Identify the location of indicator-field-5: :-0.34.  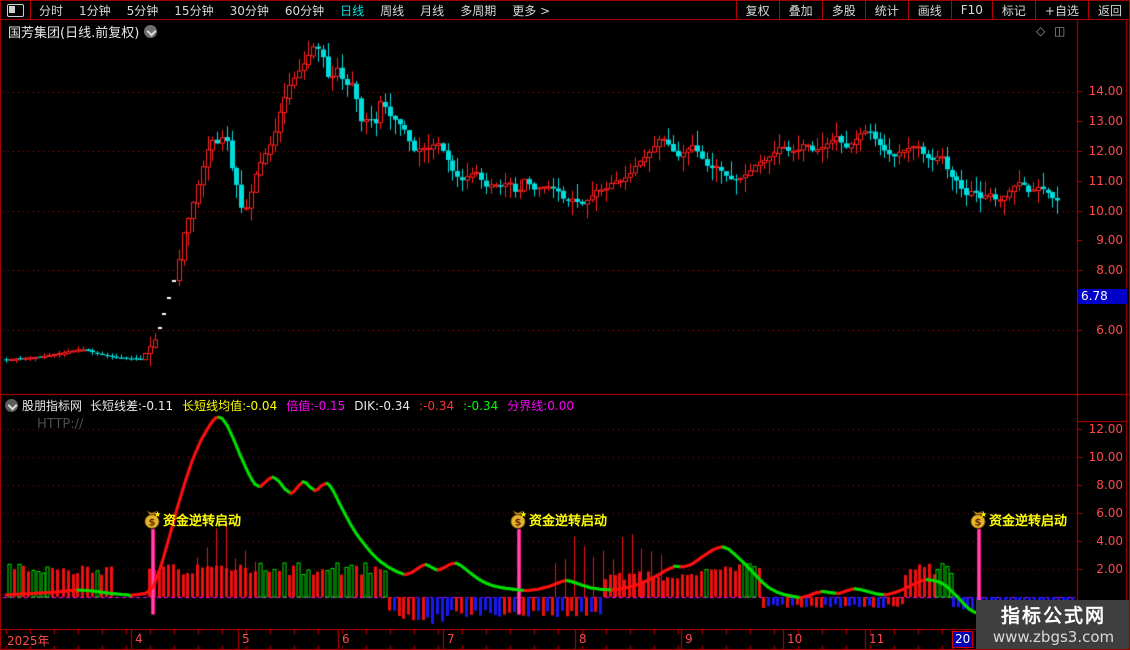
(437, 405).